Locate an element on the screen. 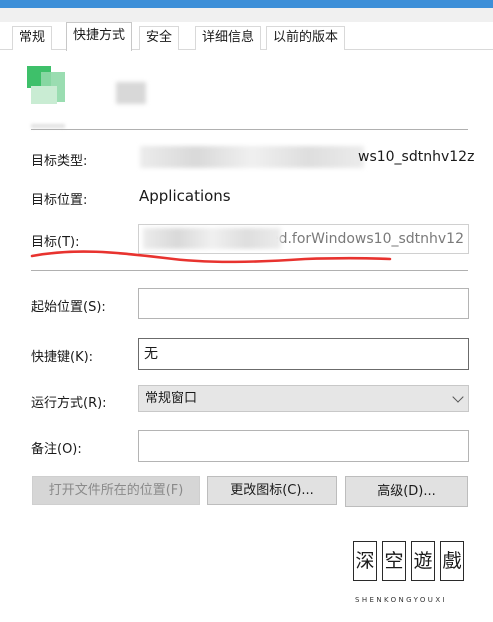 The width and height of the screenshot is (493, 622). comment-label: 备注(O): is located at coordinates (56, 449).